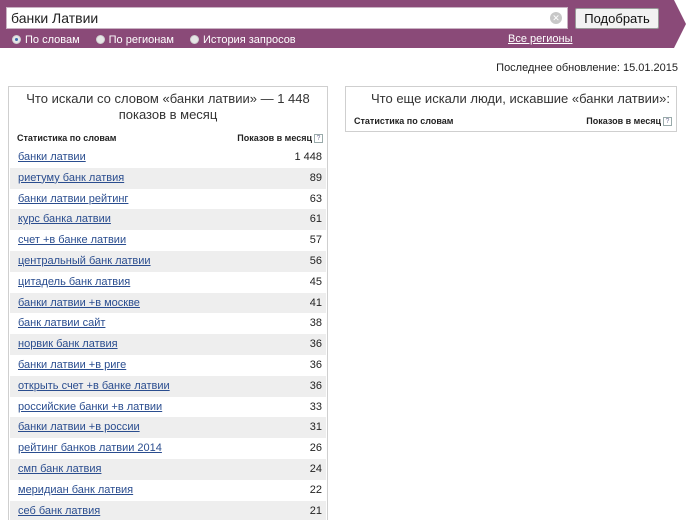 The image size is (688, 520). Describe the element at coordinates (315, 240) in the screenshot. I see `impressions-count: 57` at that location.